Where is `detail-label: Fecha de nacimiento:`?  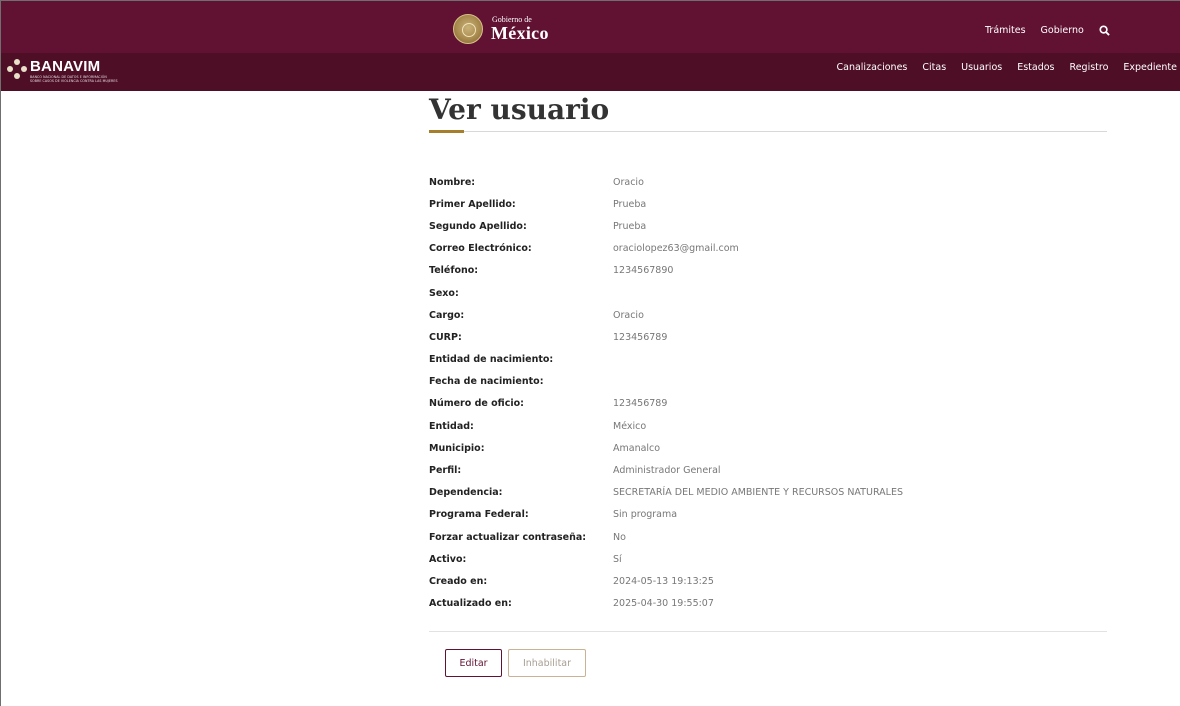
detail-label: Fecha de nacimiento: is located at coordinates (486, 382).